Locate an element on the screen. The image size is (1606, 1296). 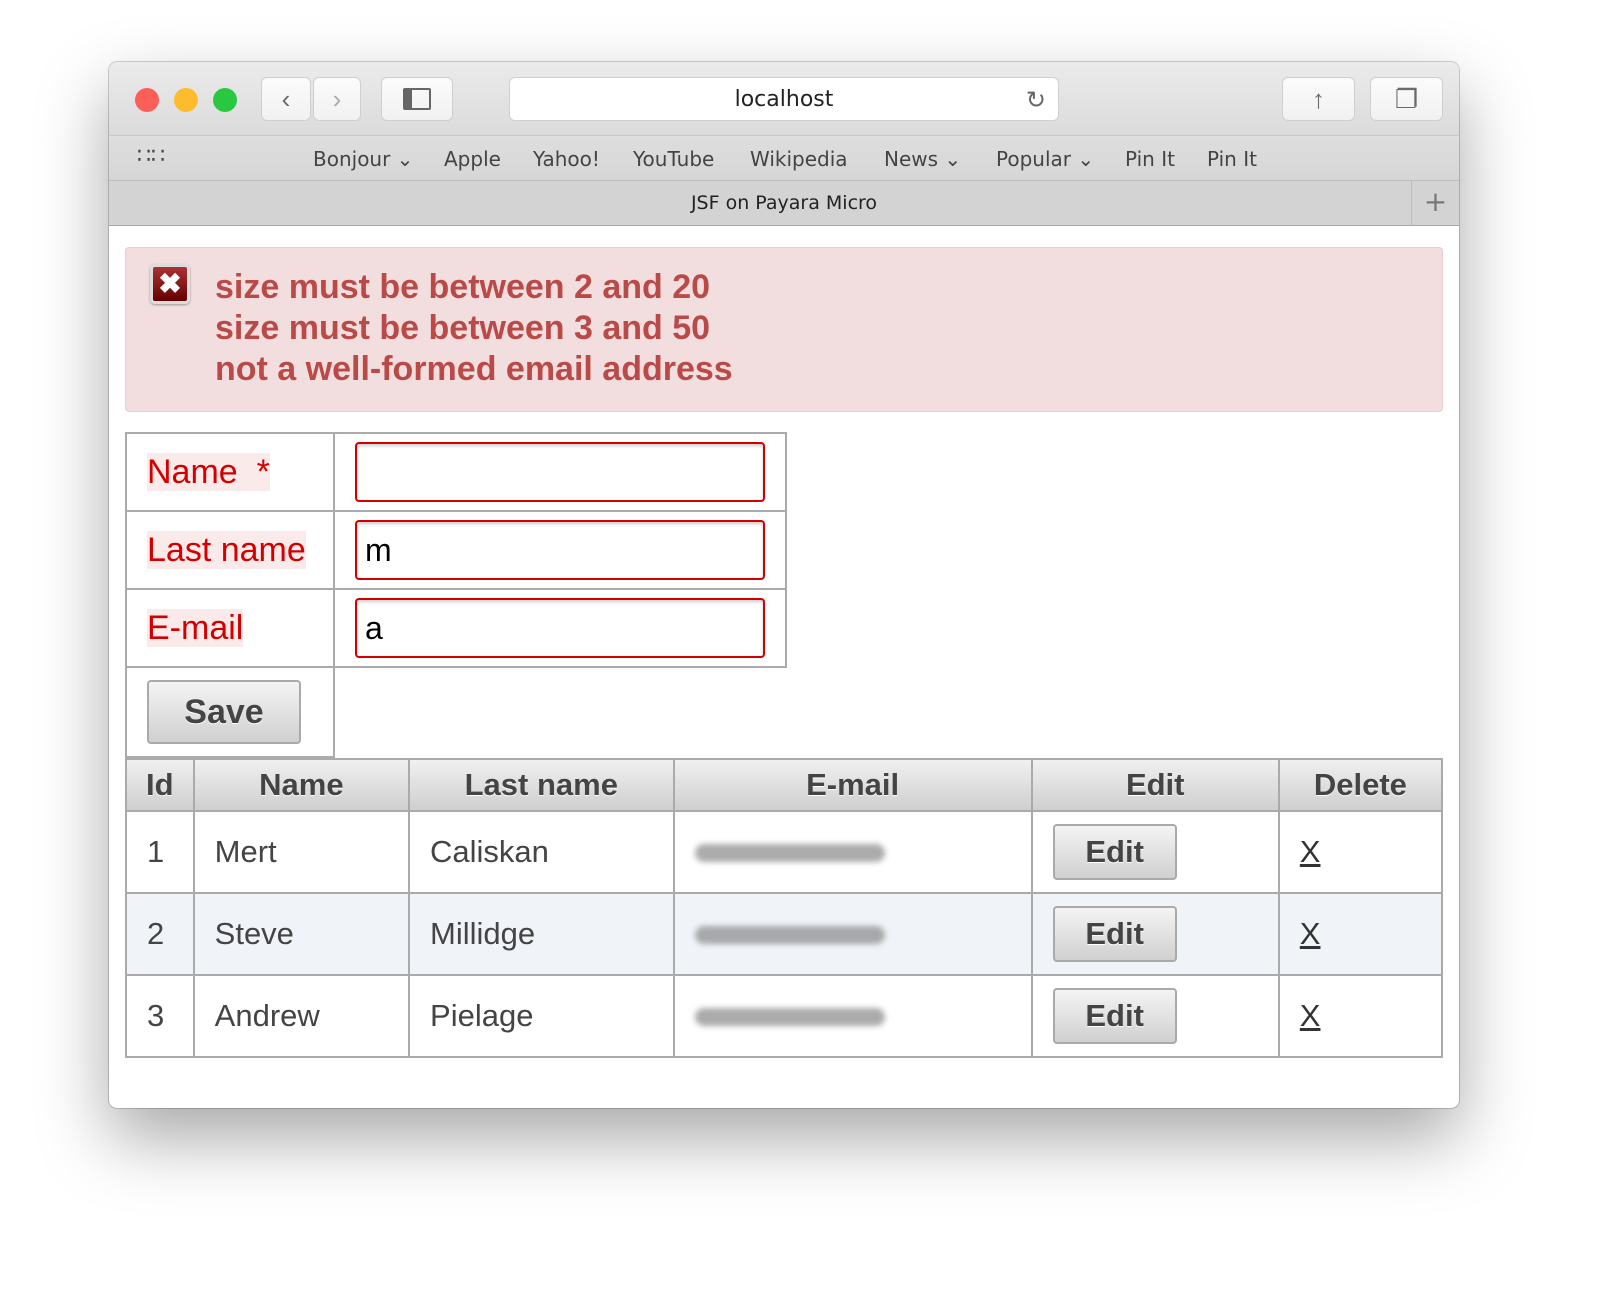
tabs-icon: ❐ is located at coordinates (1406, 98).